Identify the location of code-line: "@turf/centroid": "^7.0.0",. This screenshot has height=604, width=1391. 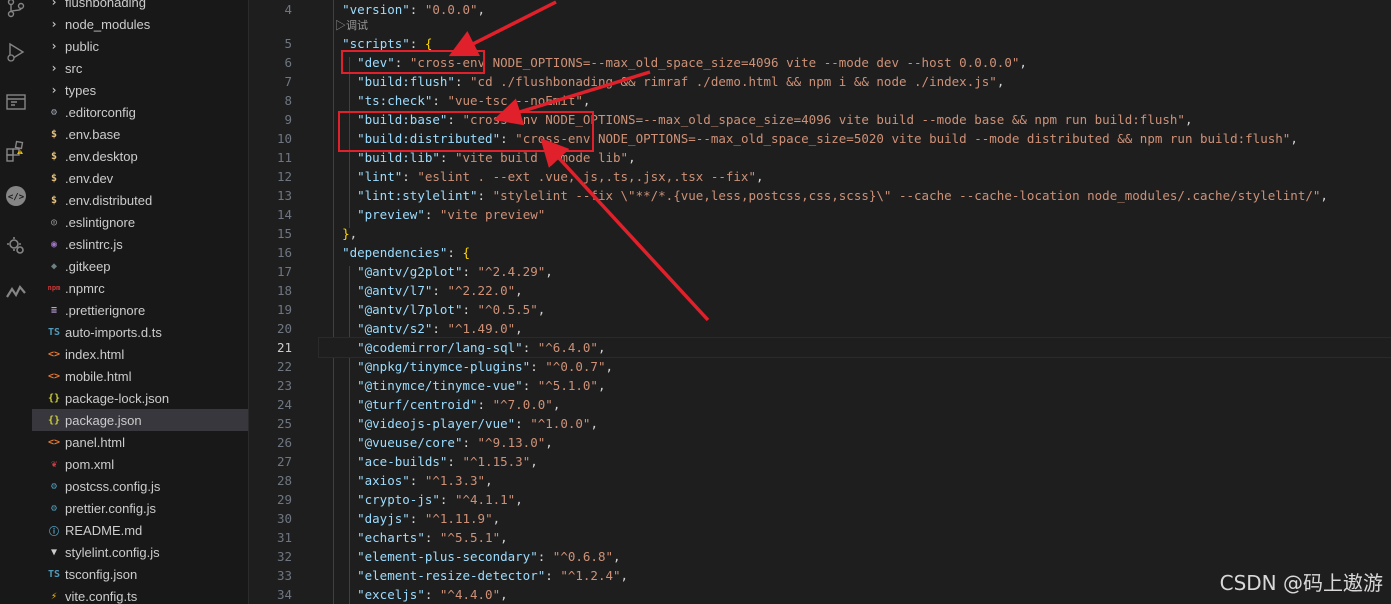
(855, 404).